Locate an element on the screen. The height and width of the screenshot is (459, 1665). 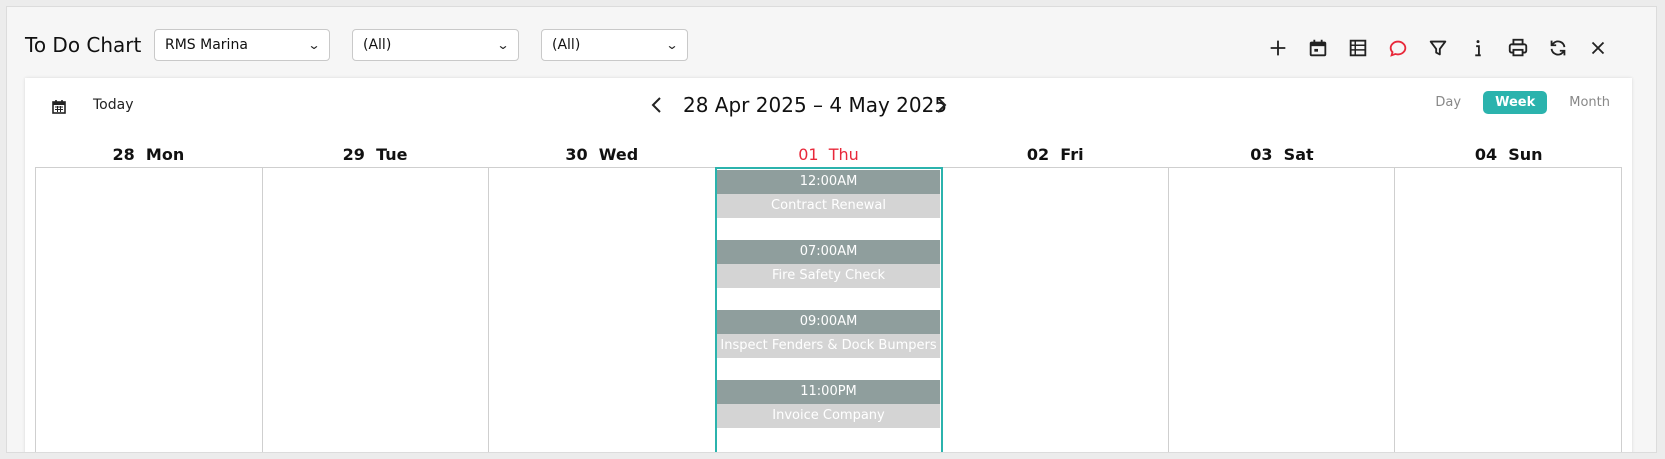
event-title: Fire Safety Check is located at coordinates (828, 276).